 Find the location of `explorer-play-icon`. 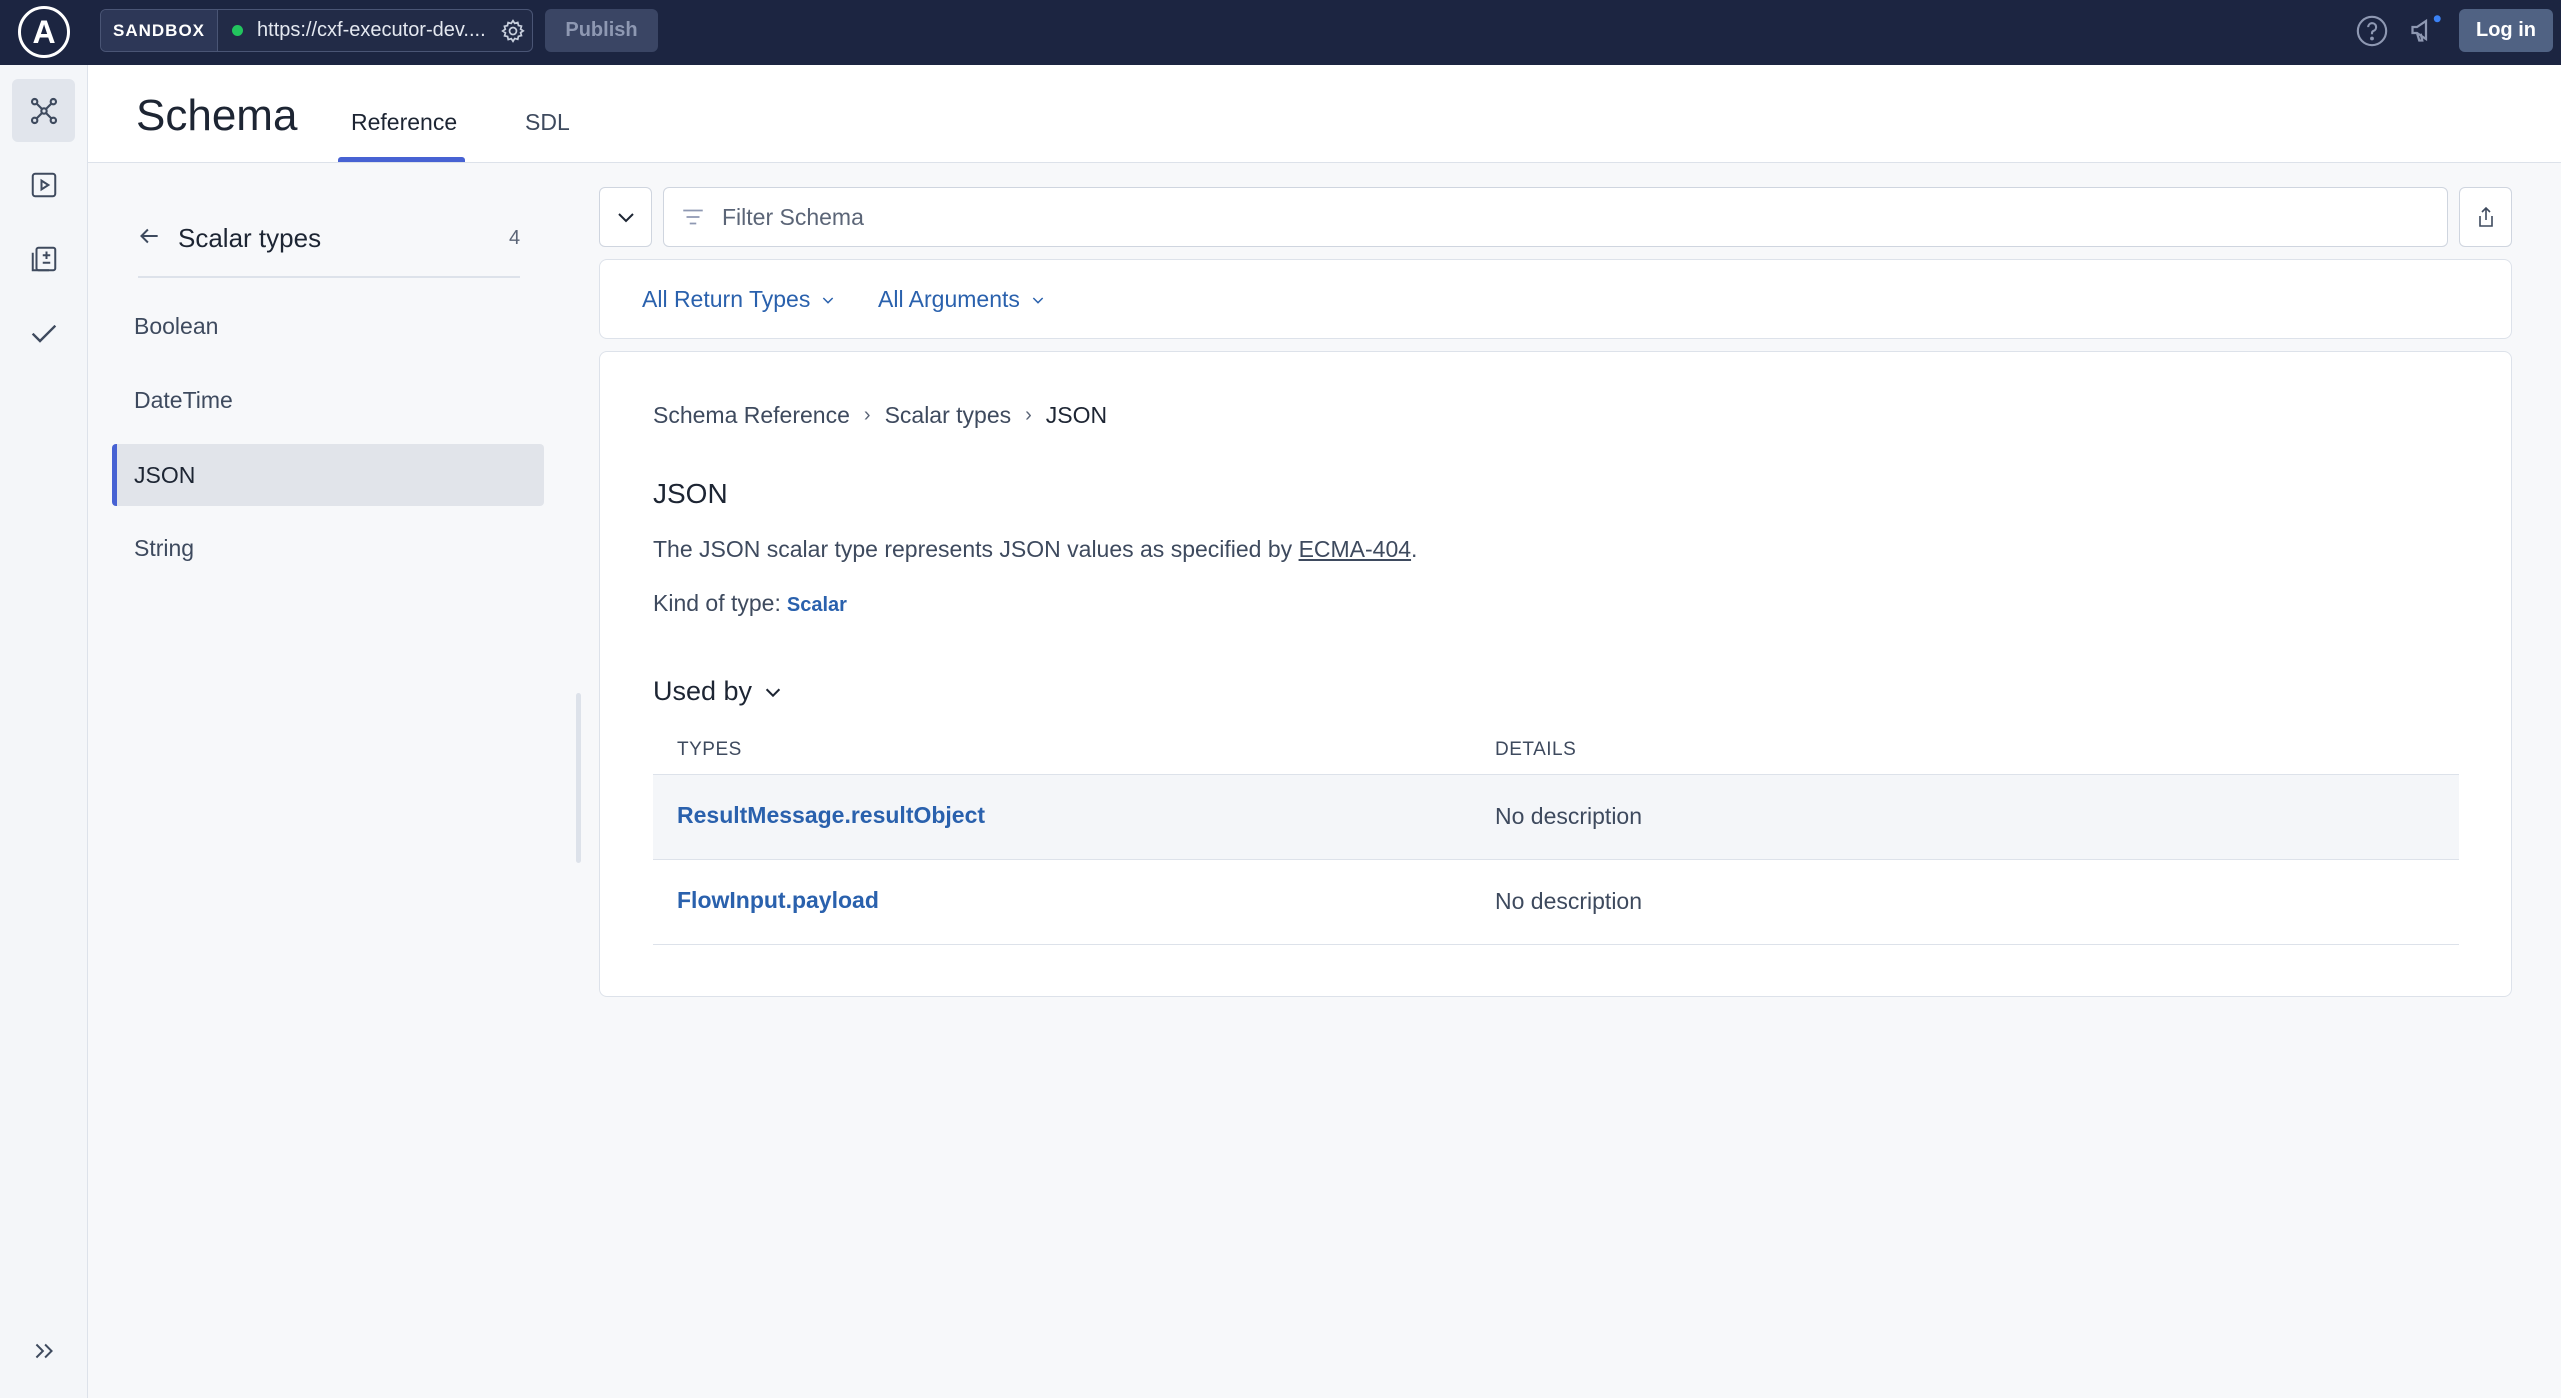

explorer-play-icon is located at coordinates (43, 184).